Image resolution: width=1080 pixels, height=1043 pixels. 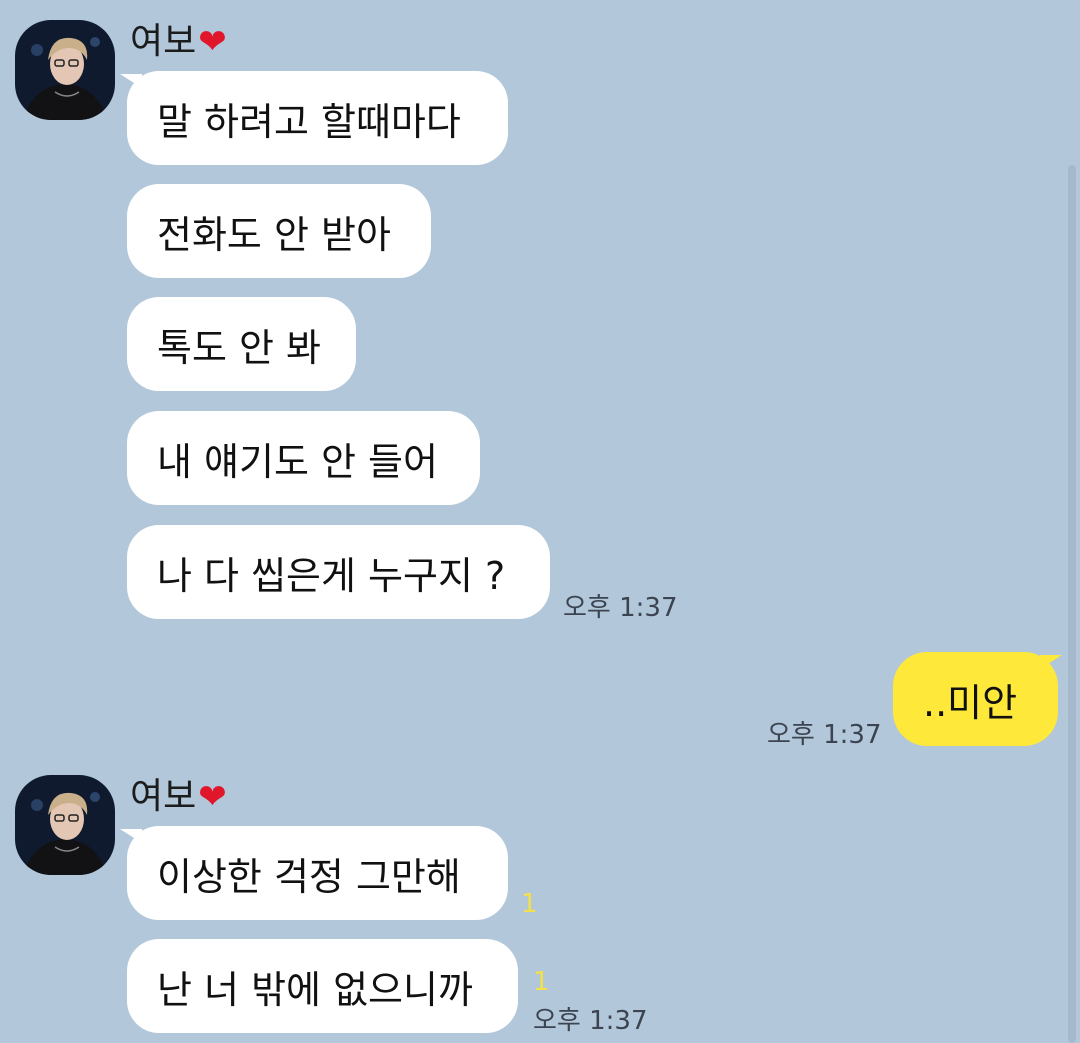 I want to click on message-bubble: 말 하려고 할때마다, so click(x=317, y=118).